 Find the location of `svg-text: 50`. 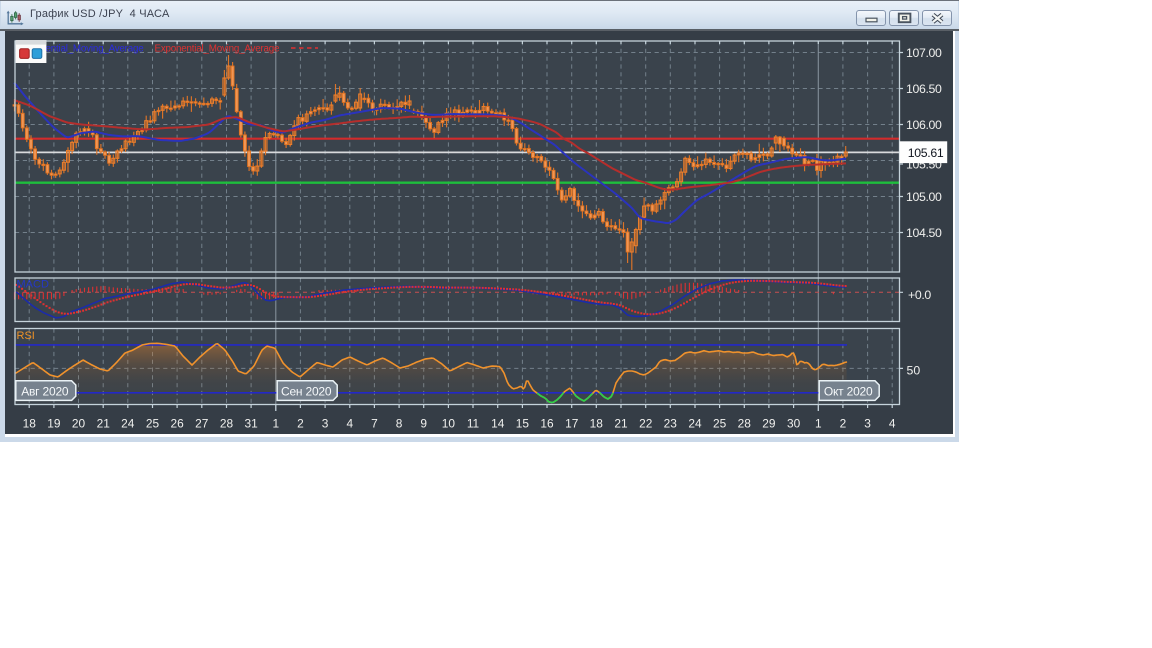

svg-text: 50 is located at coordinates (914, 371).